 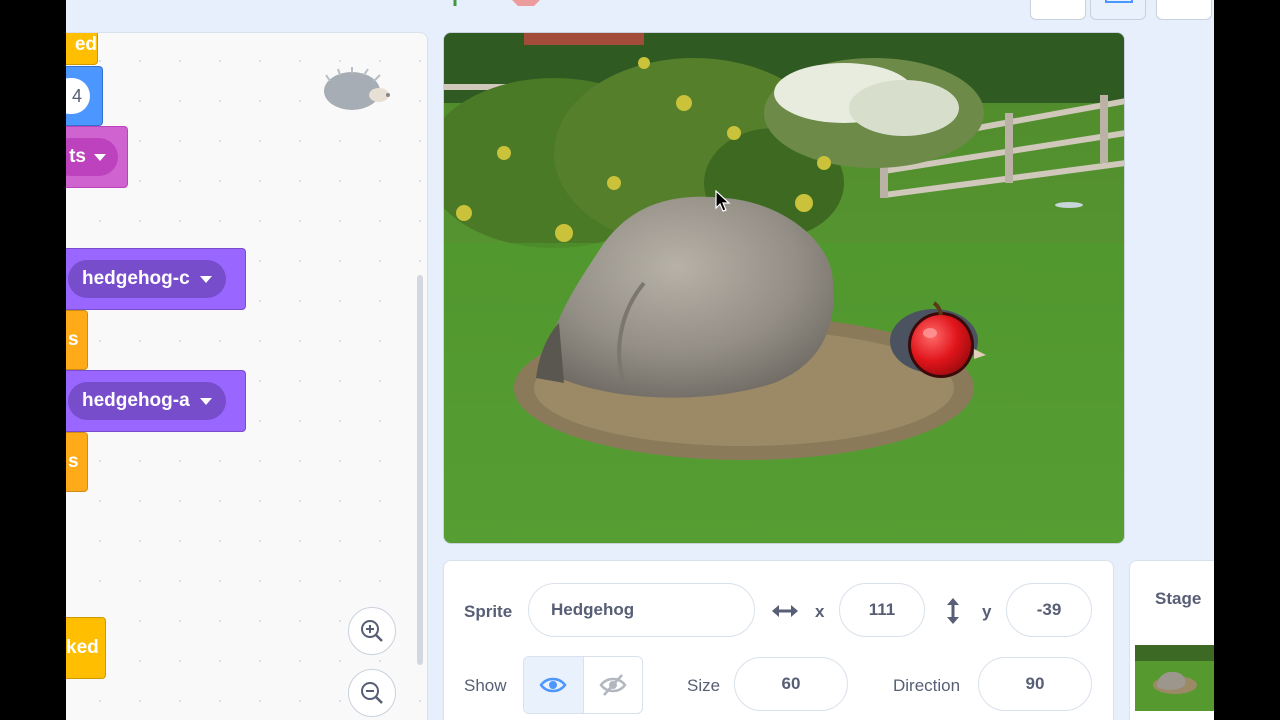 I want to click on stop-icon, so click(x=526, y=5).